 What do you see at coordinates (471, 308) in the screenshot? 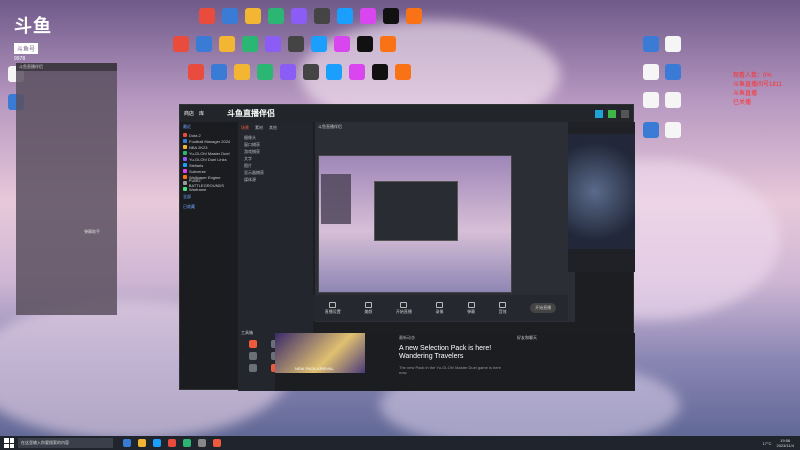
I see `danmaku-button: 弹幕` at bounding box center [471, 308].